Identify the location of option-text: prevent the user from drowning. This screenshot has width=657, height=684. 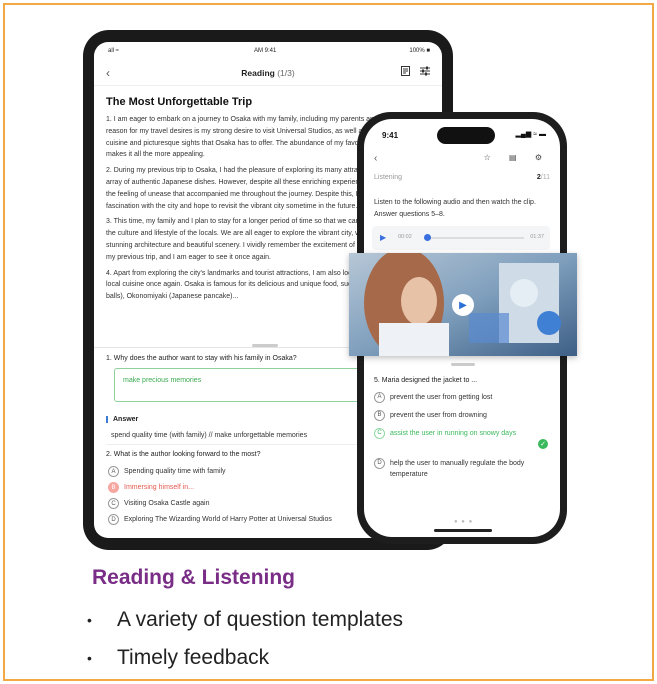
(438, 415).